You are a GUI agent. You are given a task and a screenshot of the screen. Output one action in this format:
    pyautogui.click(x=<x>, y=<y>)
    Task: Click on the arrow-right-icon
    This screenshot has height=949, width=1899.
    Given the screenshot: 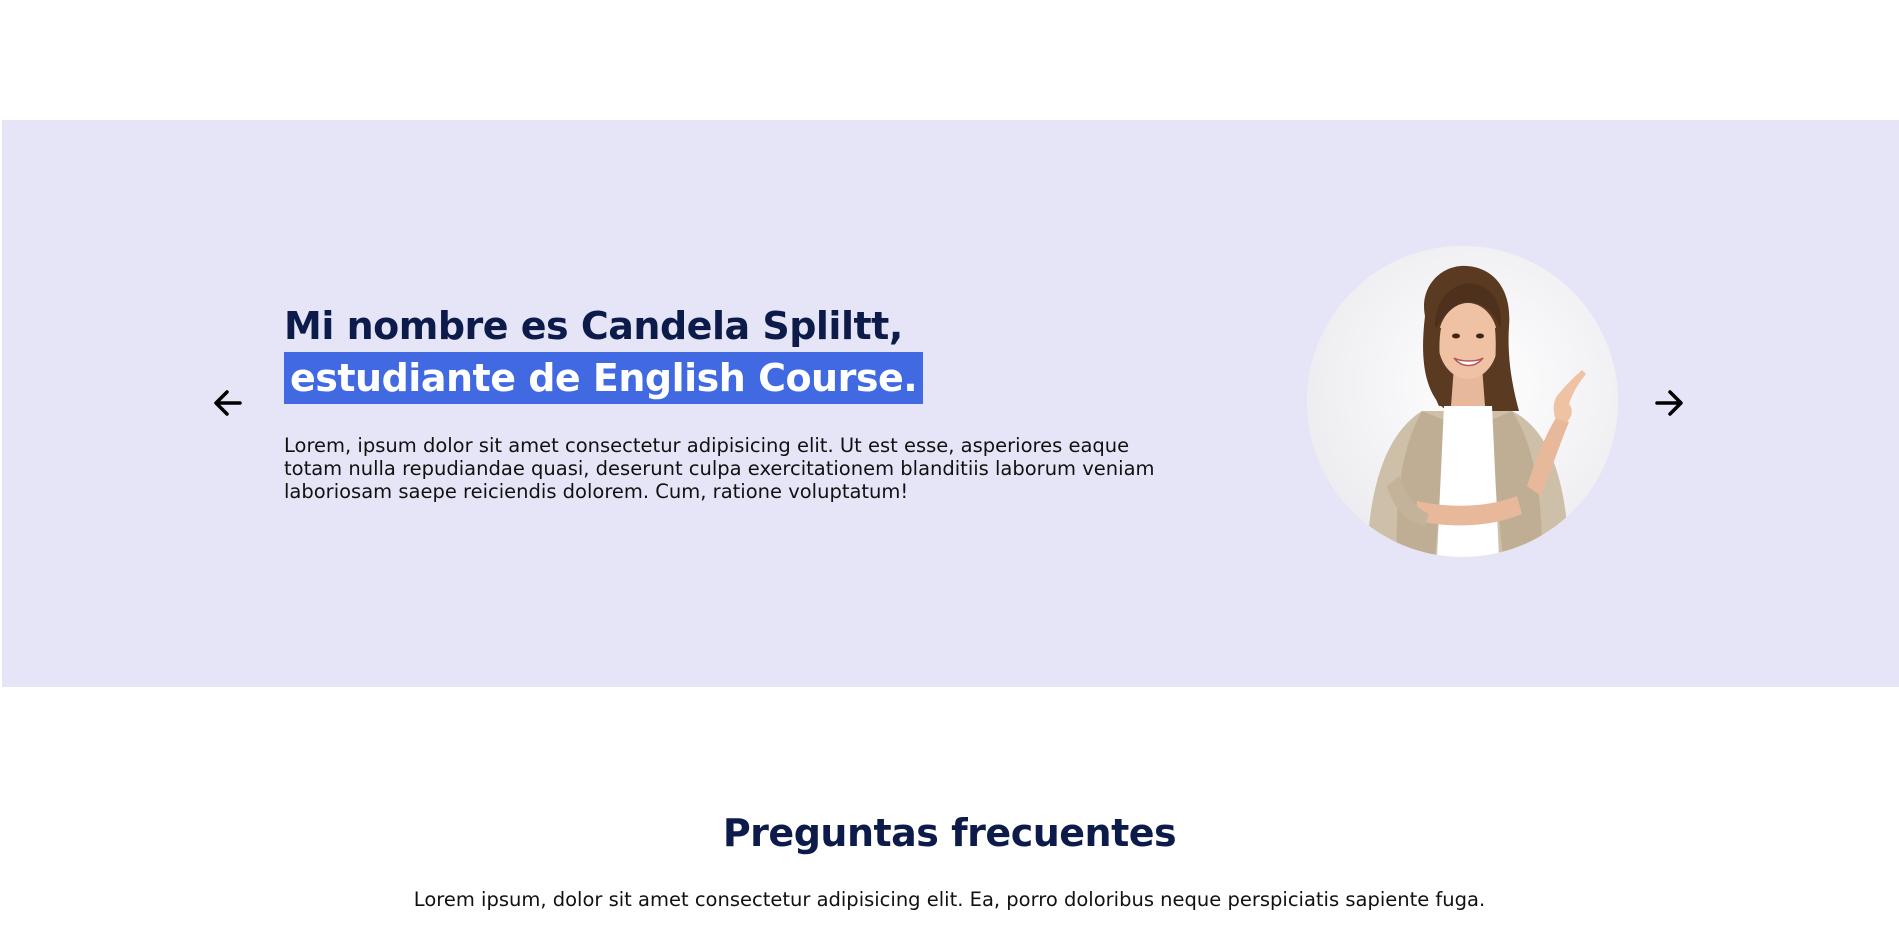 What is the action you would take?
    pyautogui.click(x=1669, y=403)
    